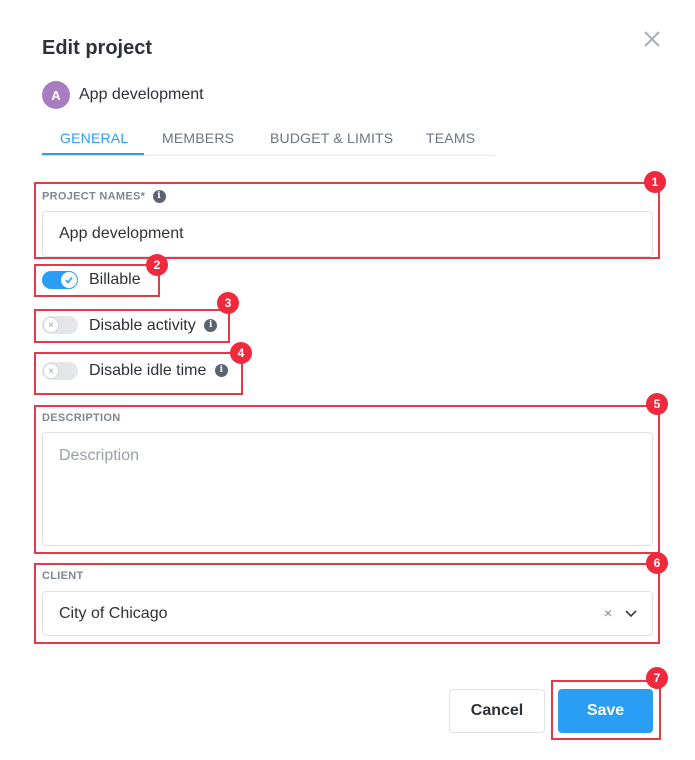  I want to click on active-tab-indicator, so click(93, 154).